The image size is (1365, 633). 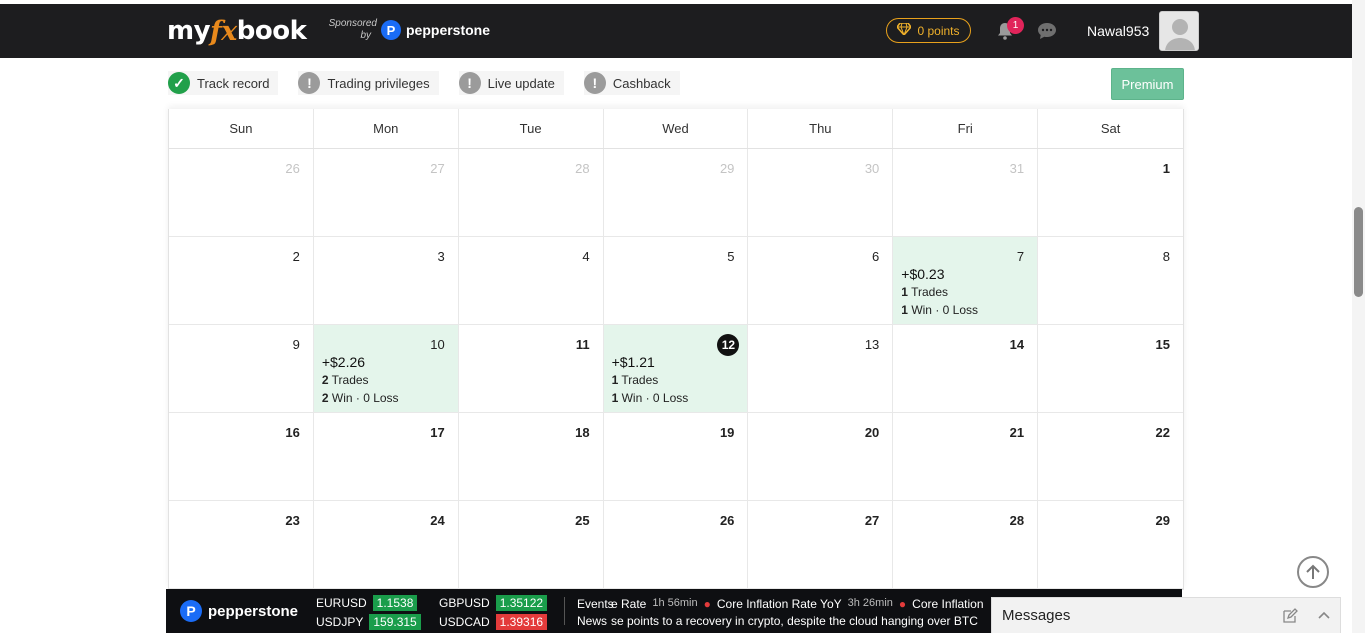 I want to click on messages-panel: Messages, so click(x=1166, y=615).